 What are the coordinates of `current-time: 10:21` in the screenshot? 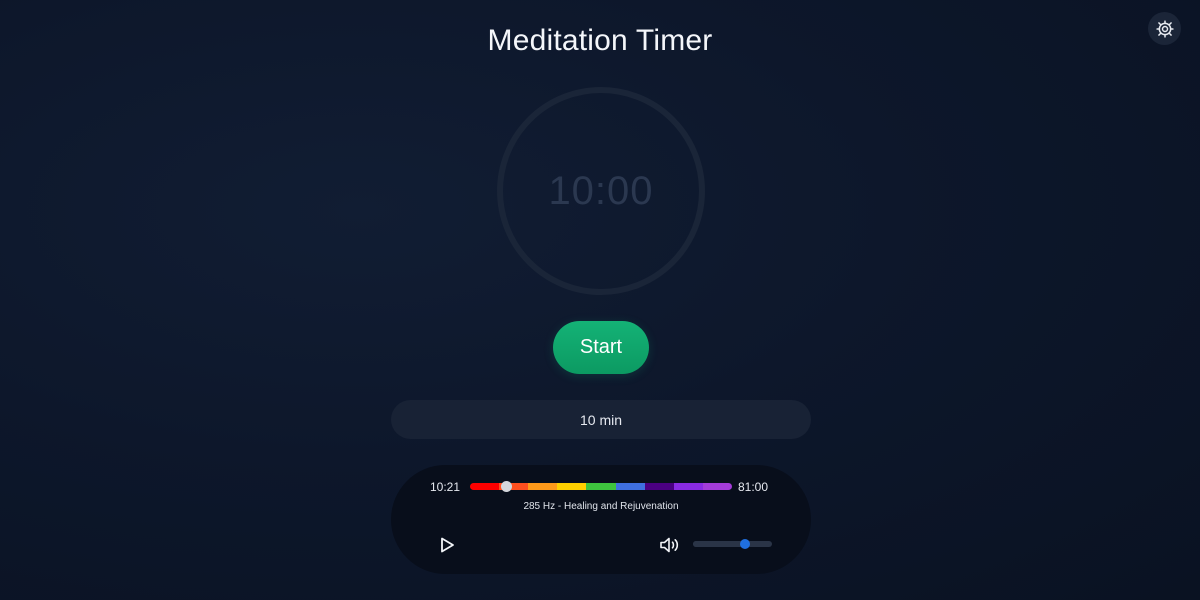 It's located at (445, 487).